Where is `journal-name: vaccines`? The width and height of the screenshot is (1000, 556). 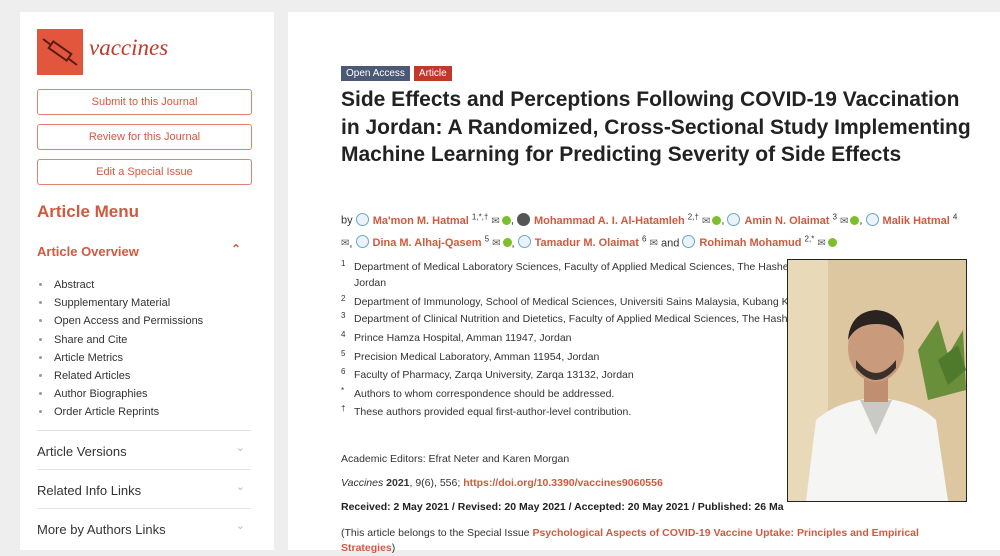 journal-name: vaccines is located at coordinates (129, 47).